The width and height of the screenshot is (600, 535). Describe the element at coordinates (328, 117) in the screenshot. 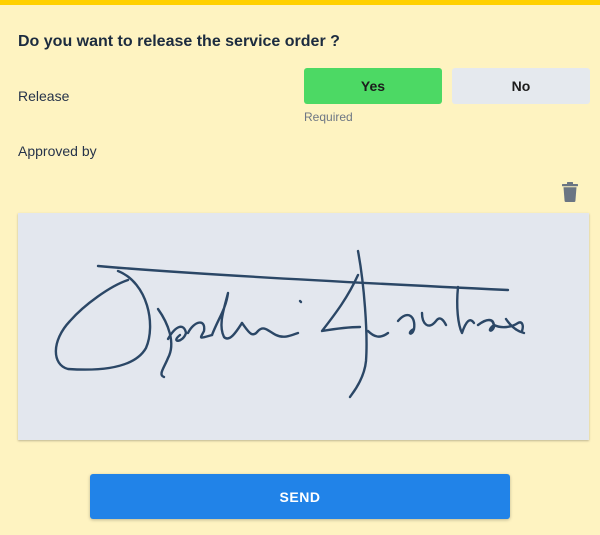

I see `required-hint: Required` at that location.